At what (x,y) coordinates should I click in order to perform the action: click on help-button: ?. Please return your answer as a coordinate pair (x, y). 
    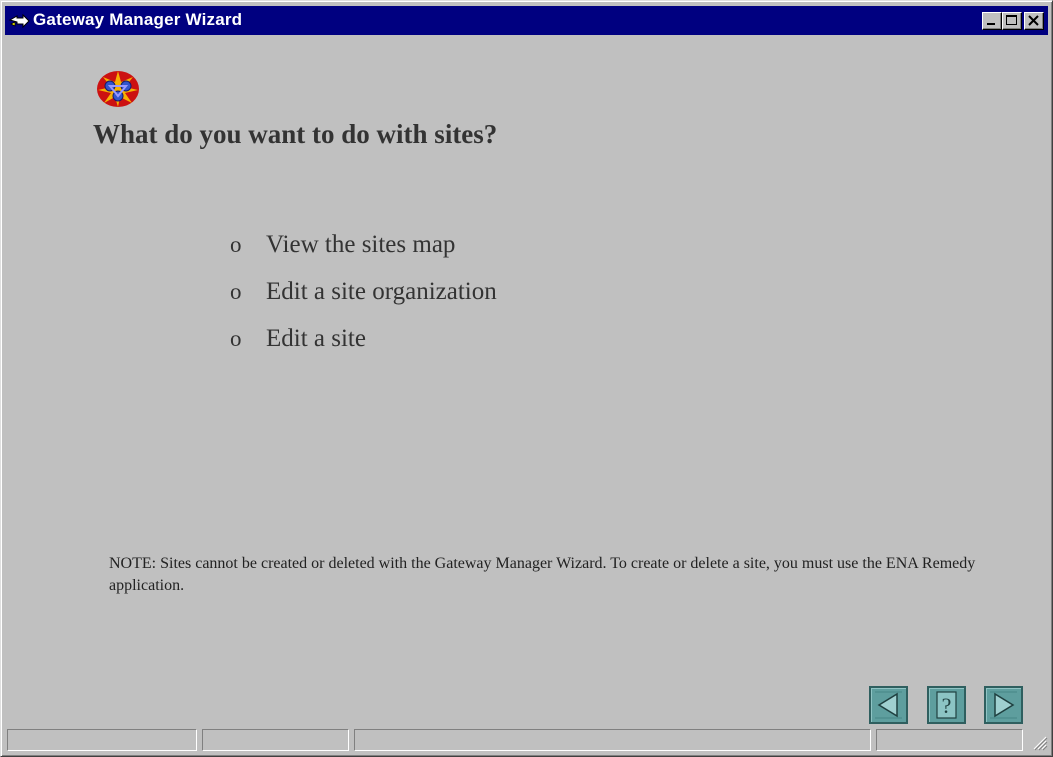
    Looking at the image, I should click on (946, 705).